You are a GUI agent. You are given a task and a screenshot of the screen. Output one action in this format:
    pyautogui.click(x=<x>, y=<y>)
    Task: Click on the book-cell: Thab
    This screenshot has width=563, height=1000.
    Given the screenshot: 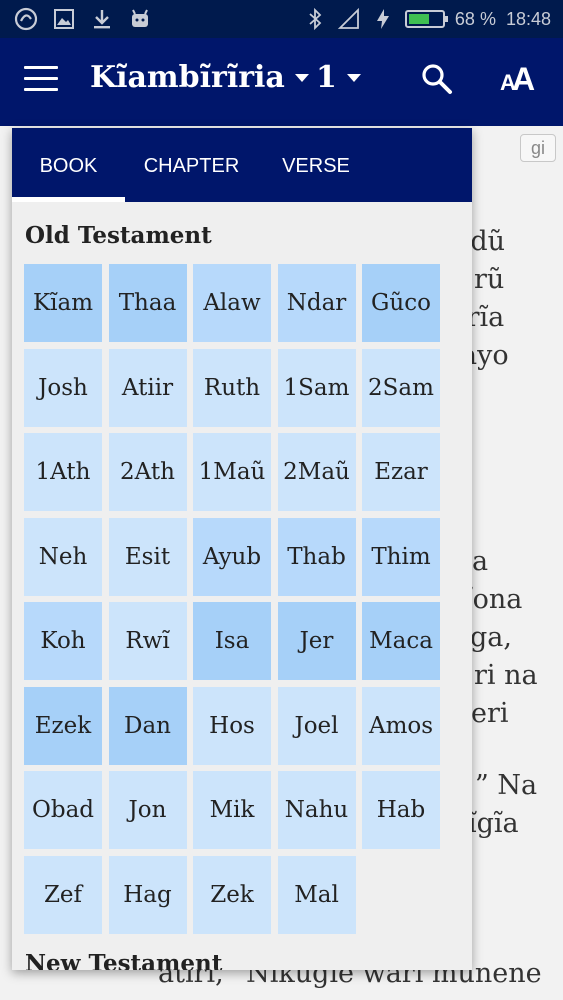 What is the action you would take?
    pyautogui.click(x=316, y=556)
    